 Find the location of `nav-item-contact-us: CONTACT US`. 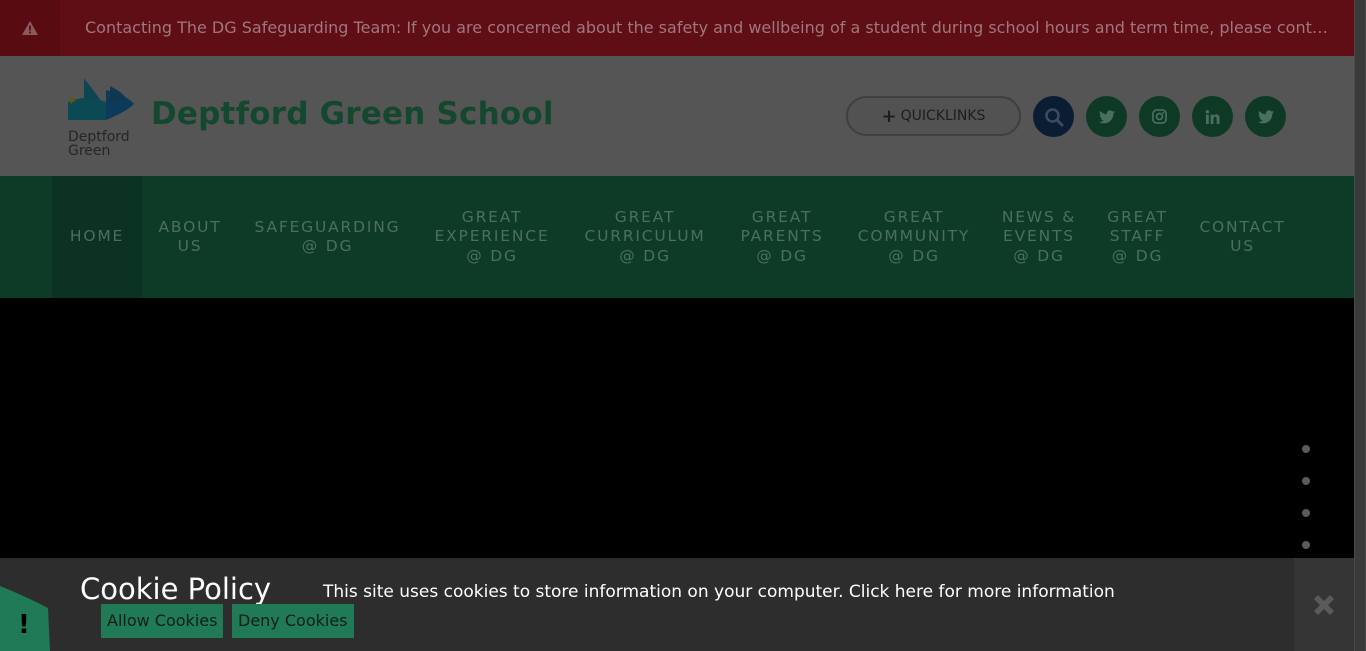

nav-item-contact-us: CONTACT US is located at coordinates (1242, 237).